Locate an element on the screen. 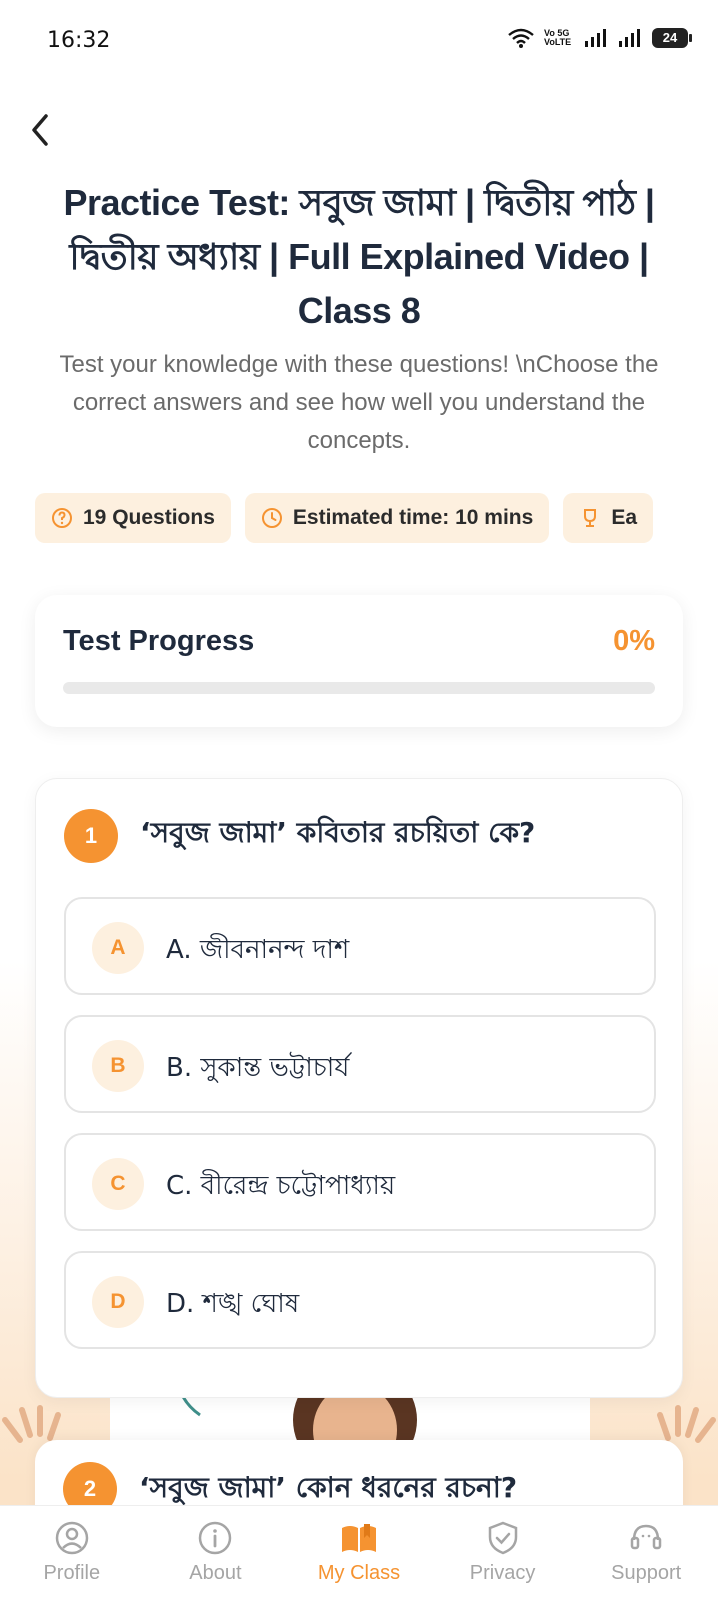 This screenshot has height=1599, width=718. bottom-nav: Profile About My Class Privacy Support is located at coordinates (359, 1552).